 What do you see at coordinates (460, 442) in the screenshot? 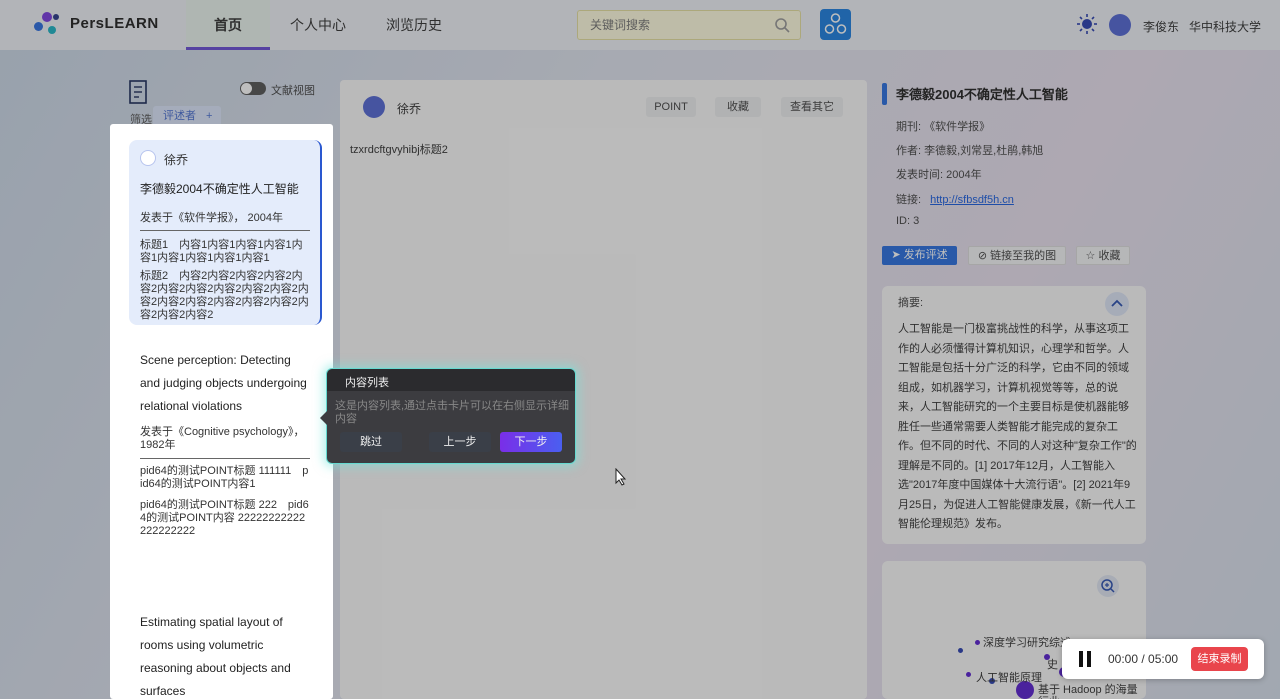
I see `tour-prev-button: 上一步` at bounding box center [460, 442].